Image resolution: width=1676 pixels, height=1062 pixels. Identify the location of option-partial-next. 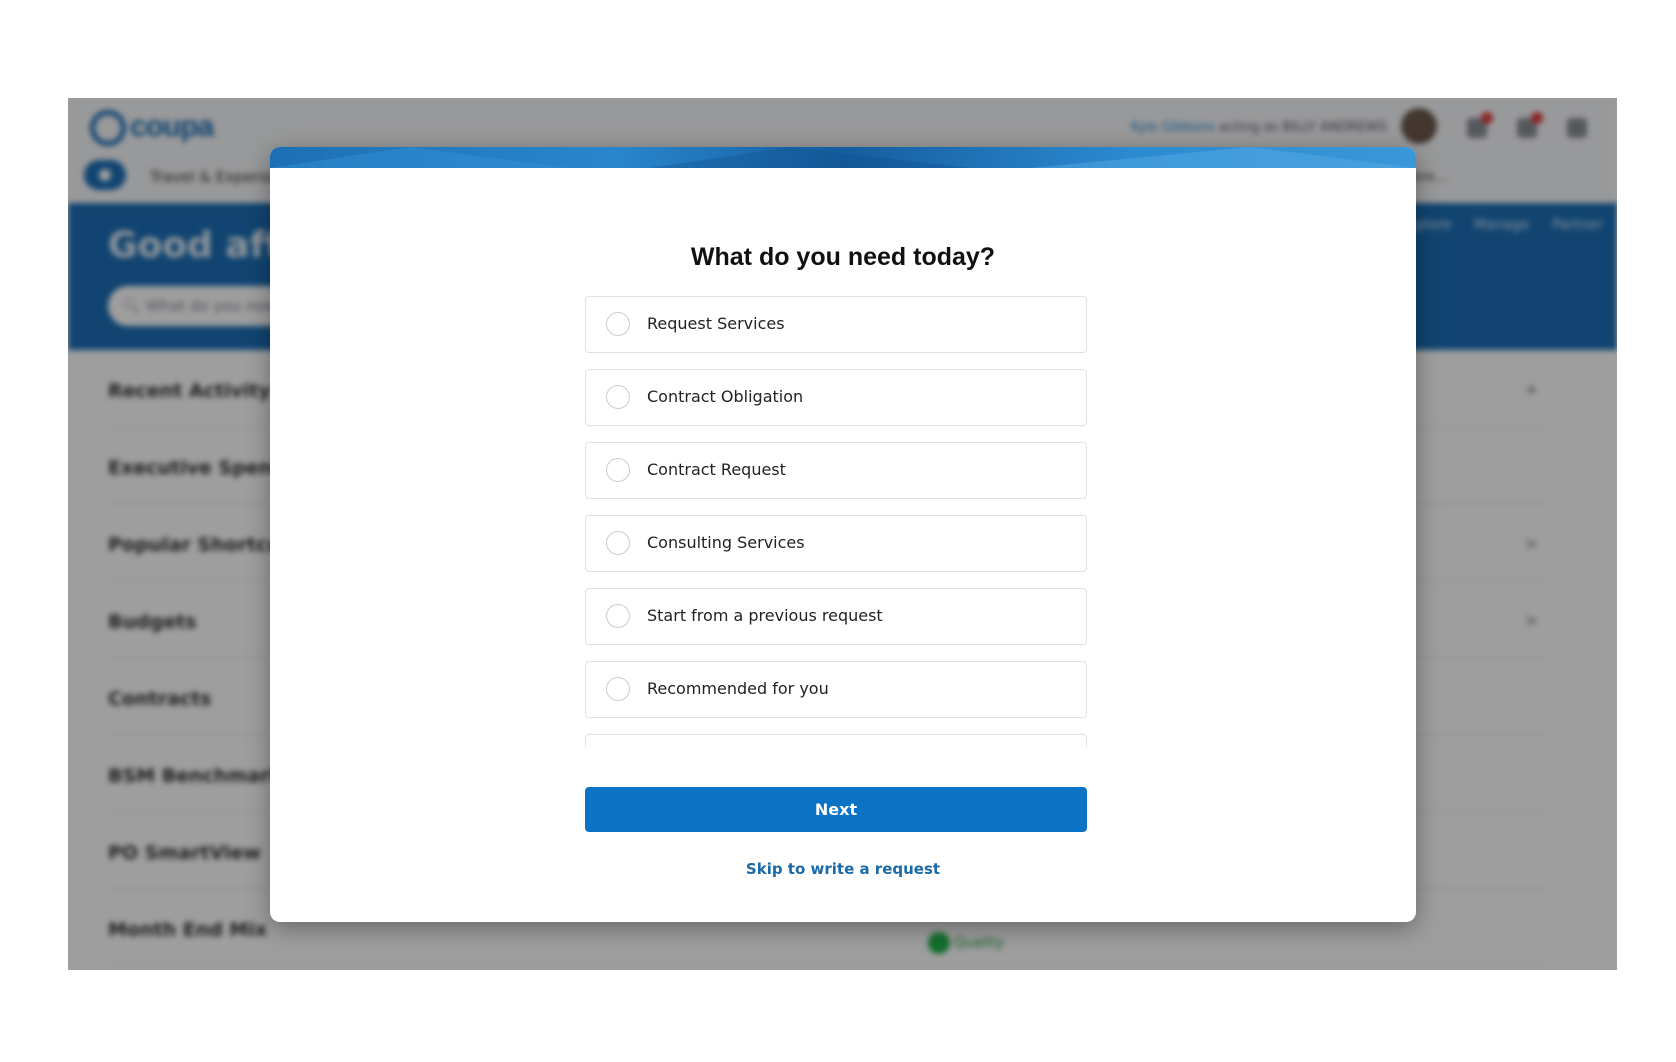
(836, 740).